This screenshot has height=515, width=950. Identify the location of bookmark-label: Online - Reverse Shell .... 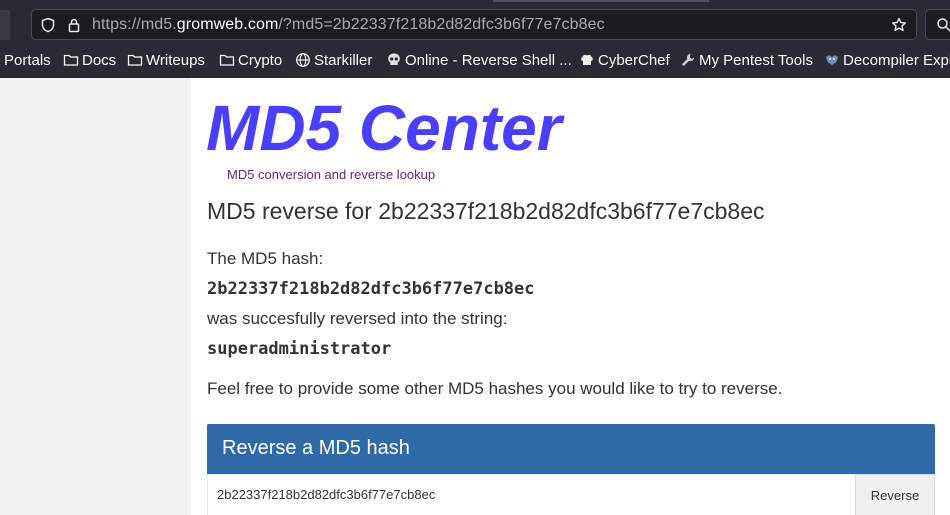
(488, 60).